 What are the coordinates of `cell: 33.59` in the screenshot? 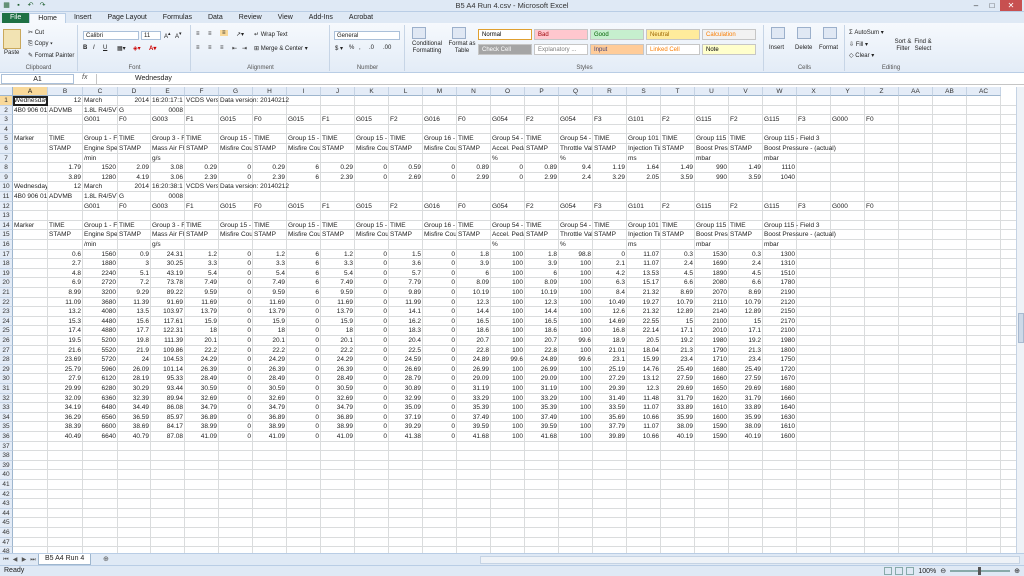 It's located at (609, 408).